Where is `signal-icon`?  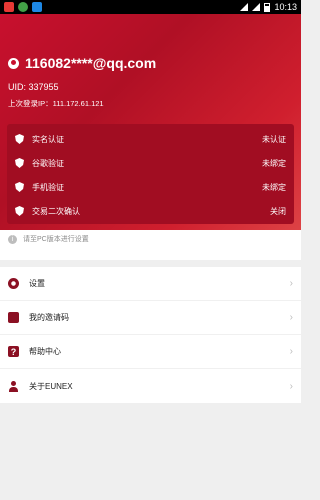 signal-icon is located at coordinates (256, 7).